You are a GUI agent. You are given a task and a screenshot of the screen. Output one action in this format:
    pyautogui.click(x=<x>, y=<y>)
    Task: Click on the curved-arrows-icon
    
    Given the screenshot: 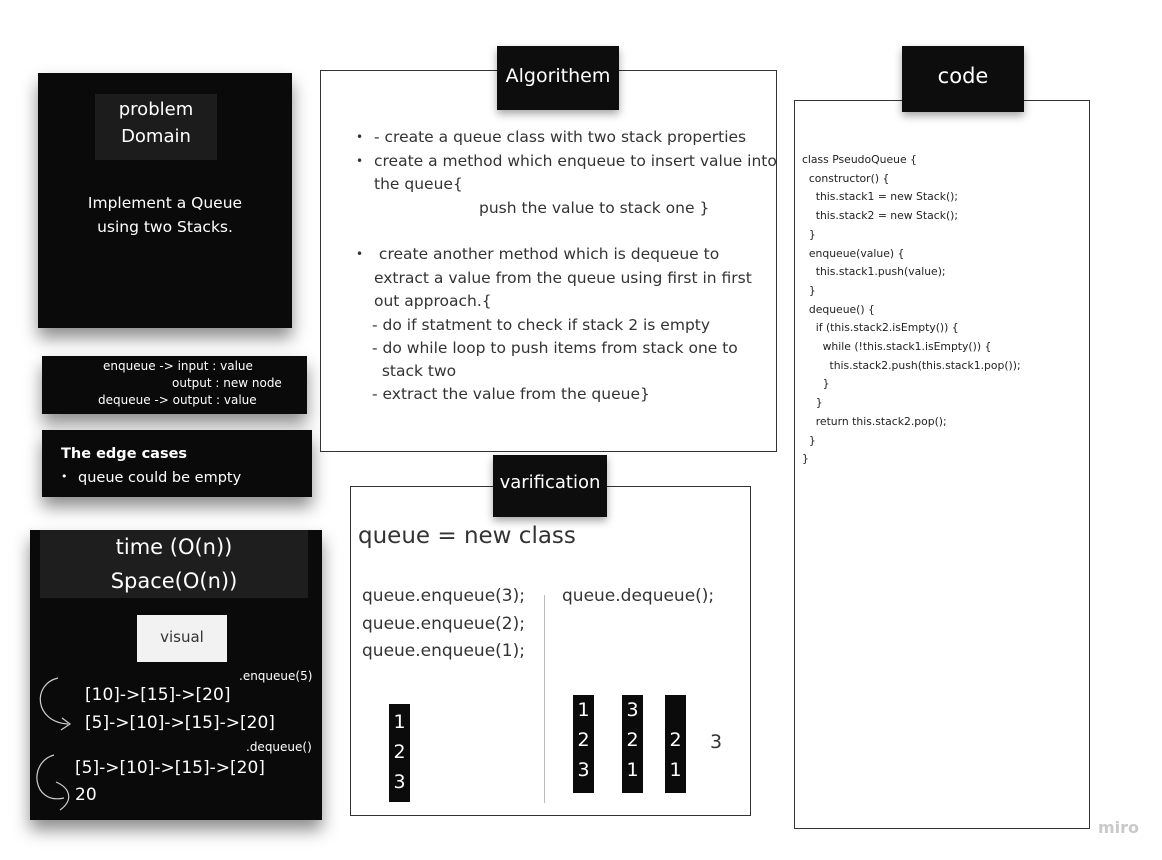 What is the action you would take?
    pyautogui.click(x=54, y=744)
    